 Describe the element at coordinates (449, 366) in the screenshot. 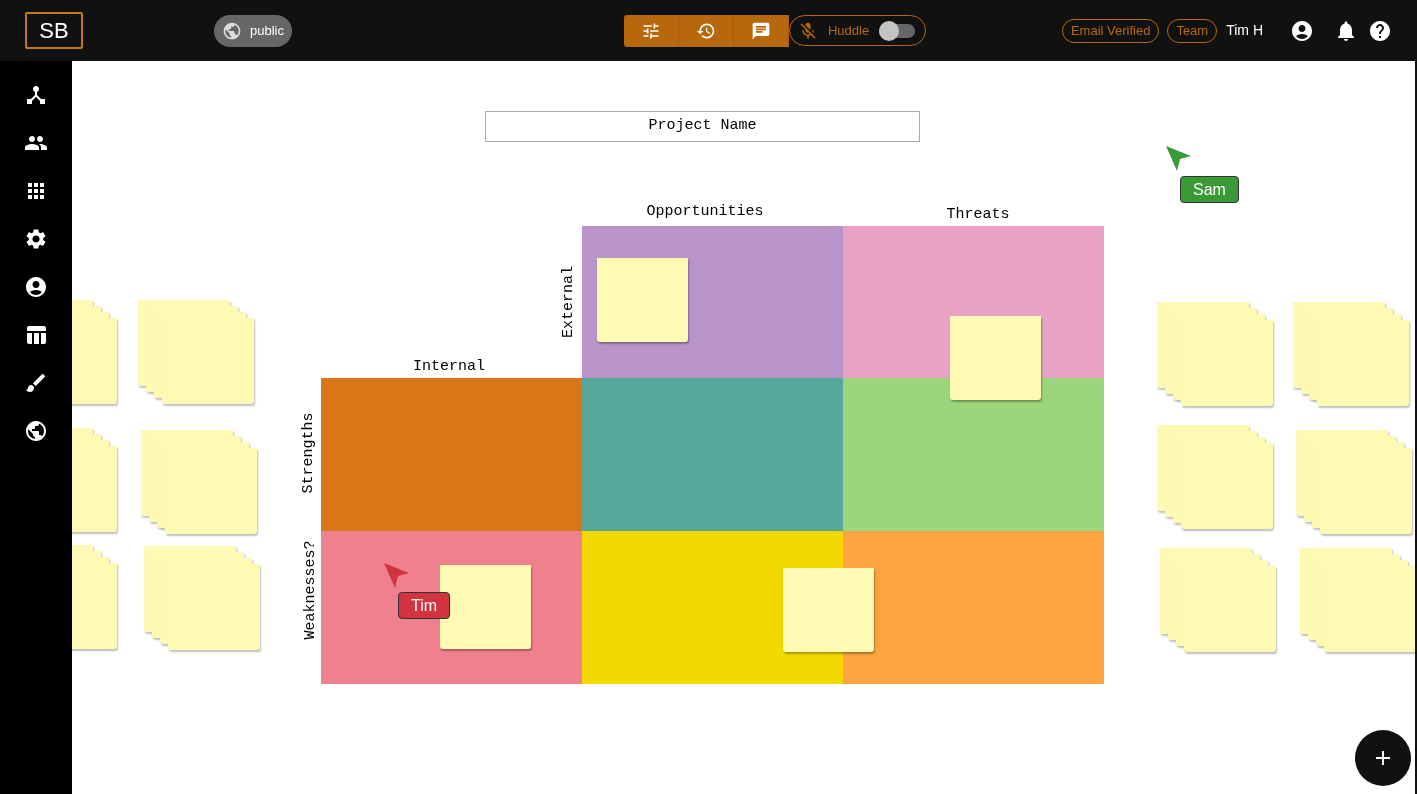

I see `axis-label: Internal` at that location.